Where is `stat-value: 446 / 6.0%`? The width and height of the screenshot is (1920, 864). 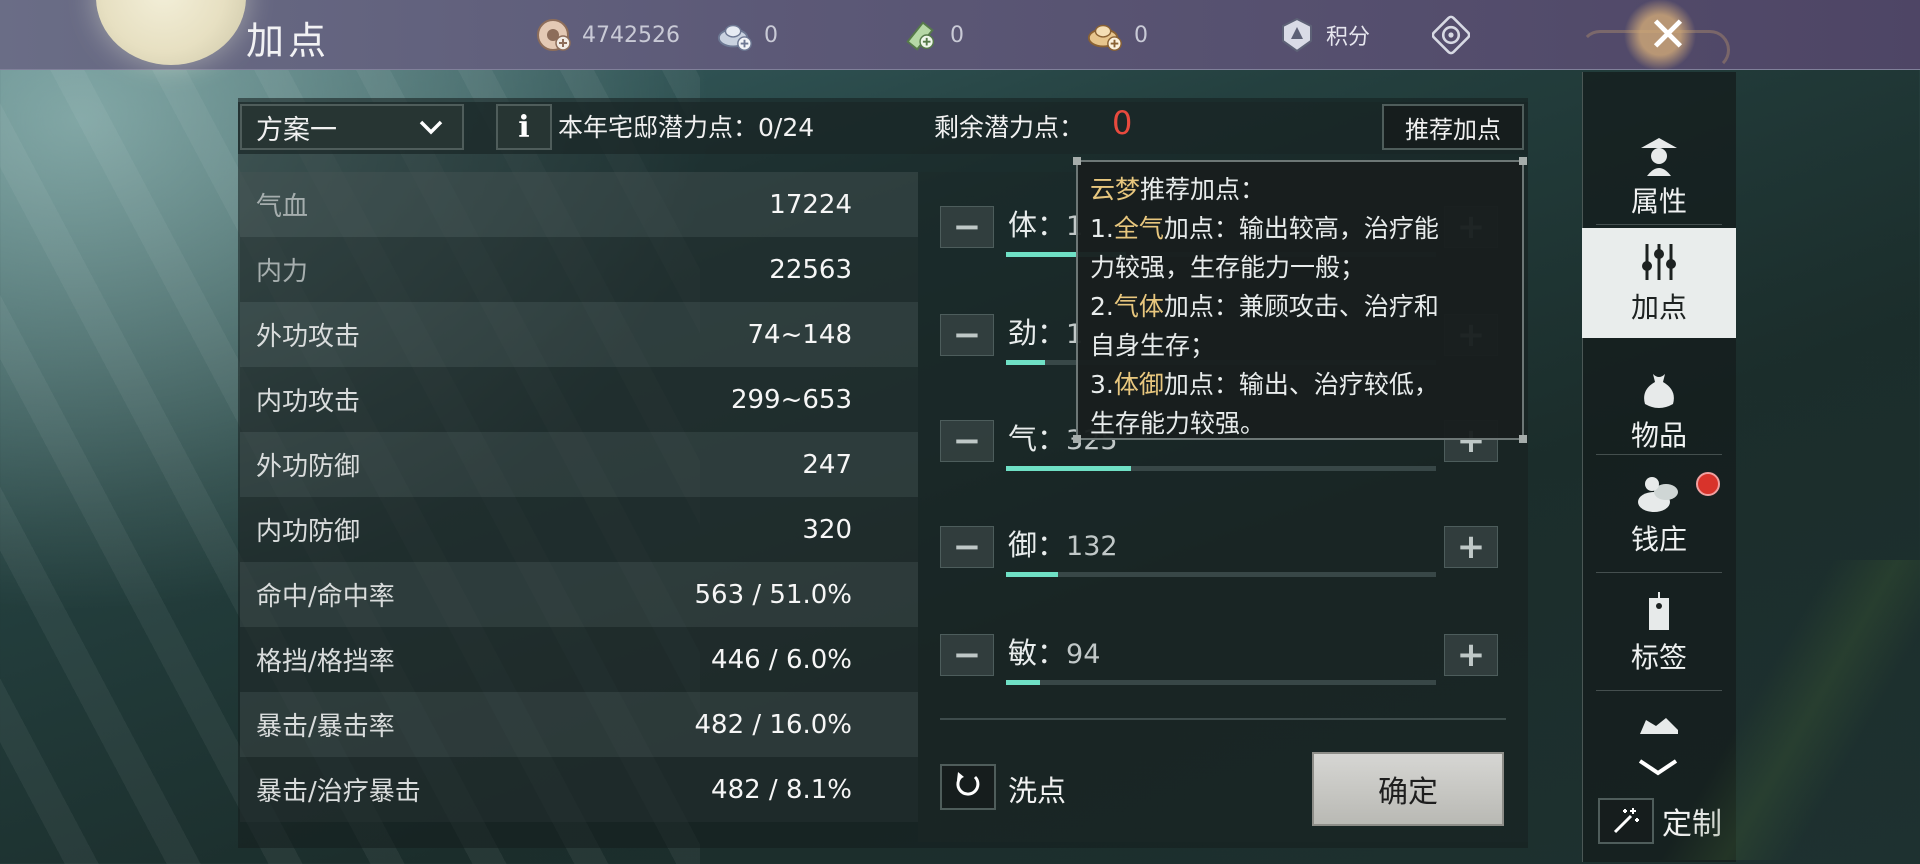 stat-value: 446 / 6.0% is located at coordinates (781, 659).